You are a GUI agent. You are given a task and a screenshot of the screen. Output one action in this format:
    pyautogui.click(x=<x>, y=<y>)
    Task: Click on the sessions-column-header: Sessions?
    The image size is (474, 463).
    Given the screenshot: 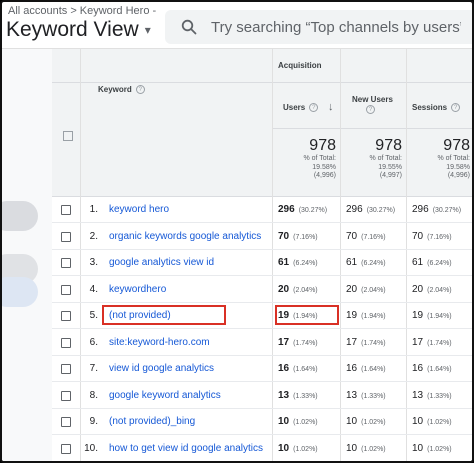 What is the action you would take?
    pyautogui.click(x=436, y=108)
    